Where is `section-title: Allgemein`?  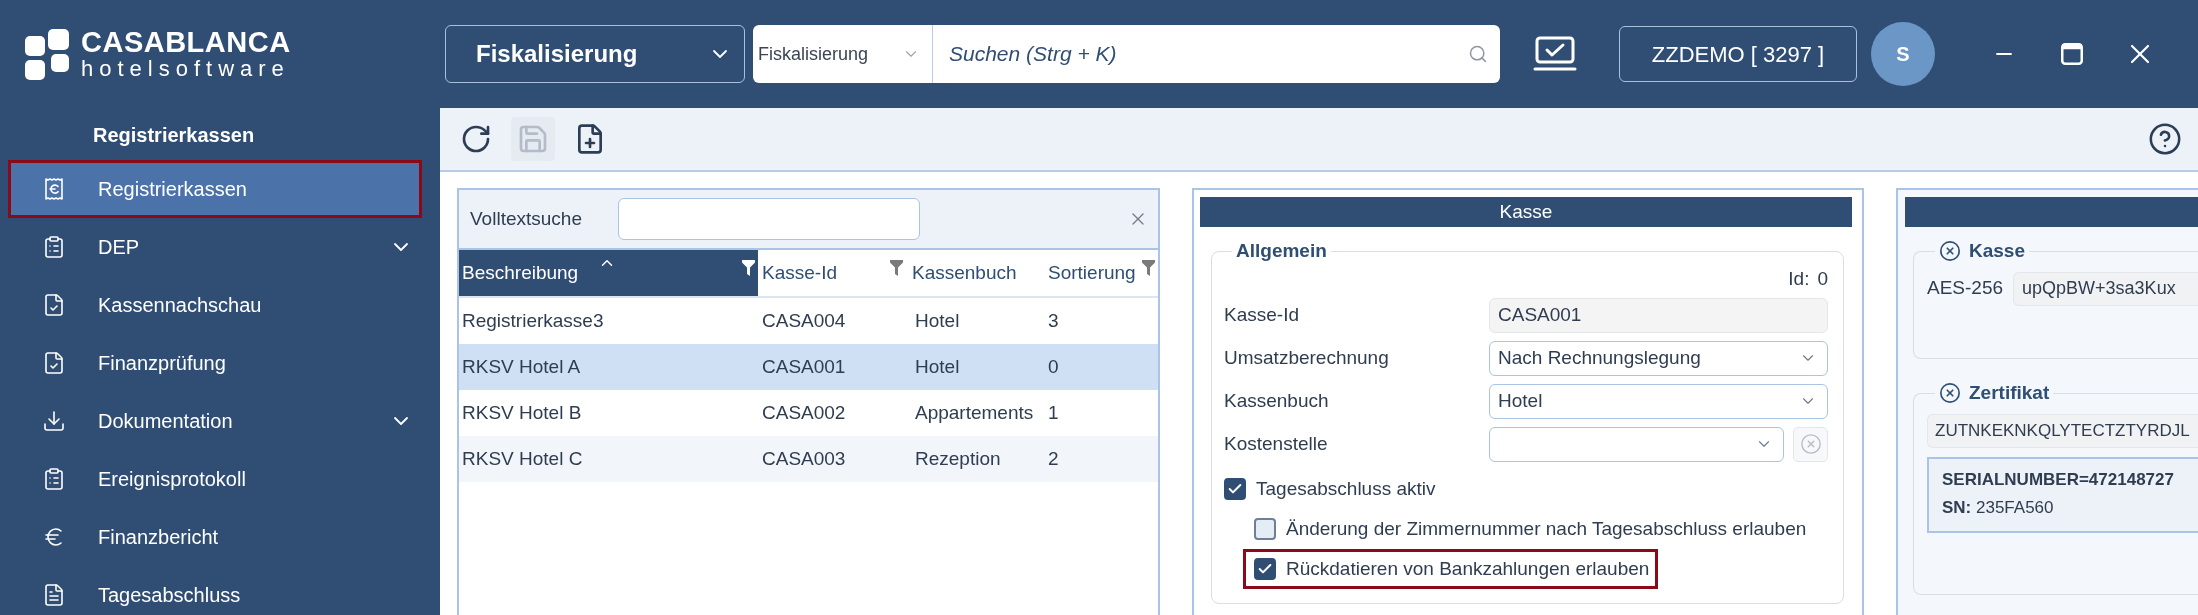
section-title: Allgemein is located at coordinates (1281, 251).